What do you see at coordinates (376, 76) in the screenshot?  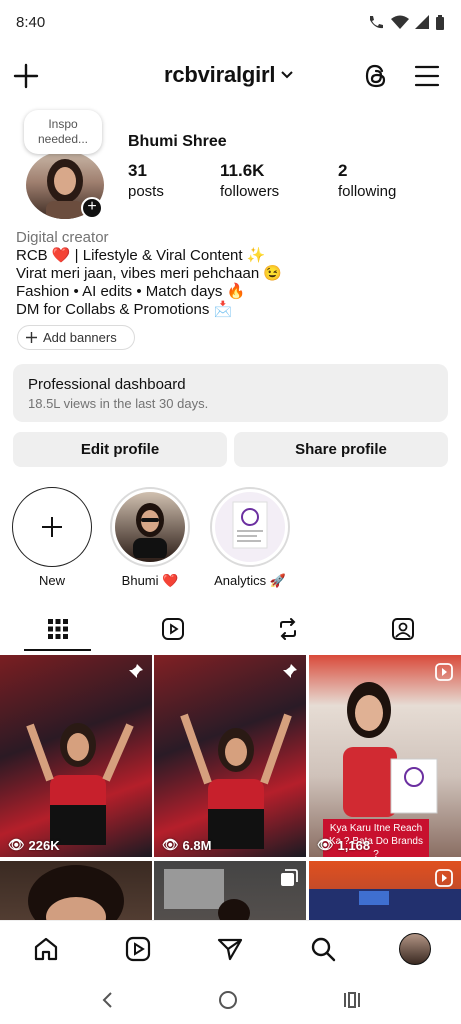 I see `threads-icon` at bounding box center [376, 76].